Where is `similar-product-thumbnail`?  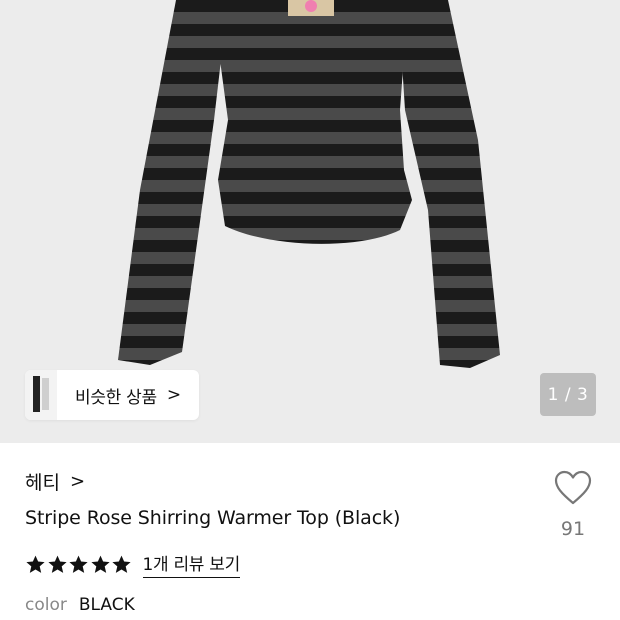 similar-product-thumbnail is located at coordinates (41, 395).